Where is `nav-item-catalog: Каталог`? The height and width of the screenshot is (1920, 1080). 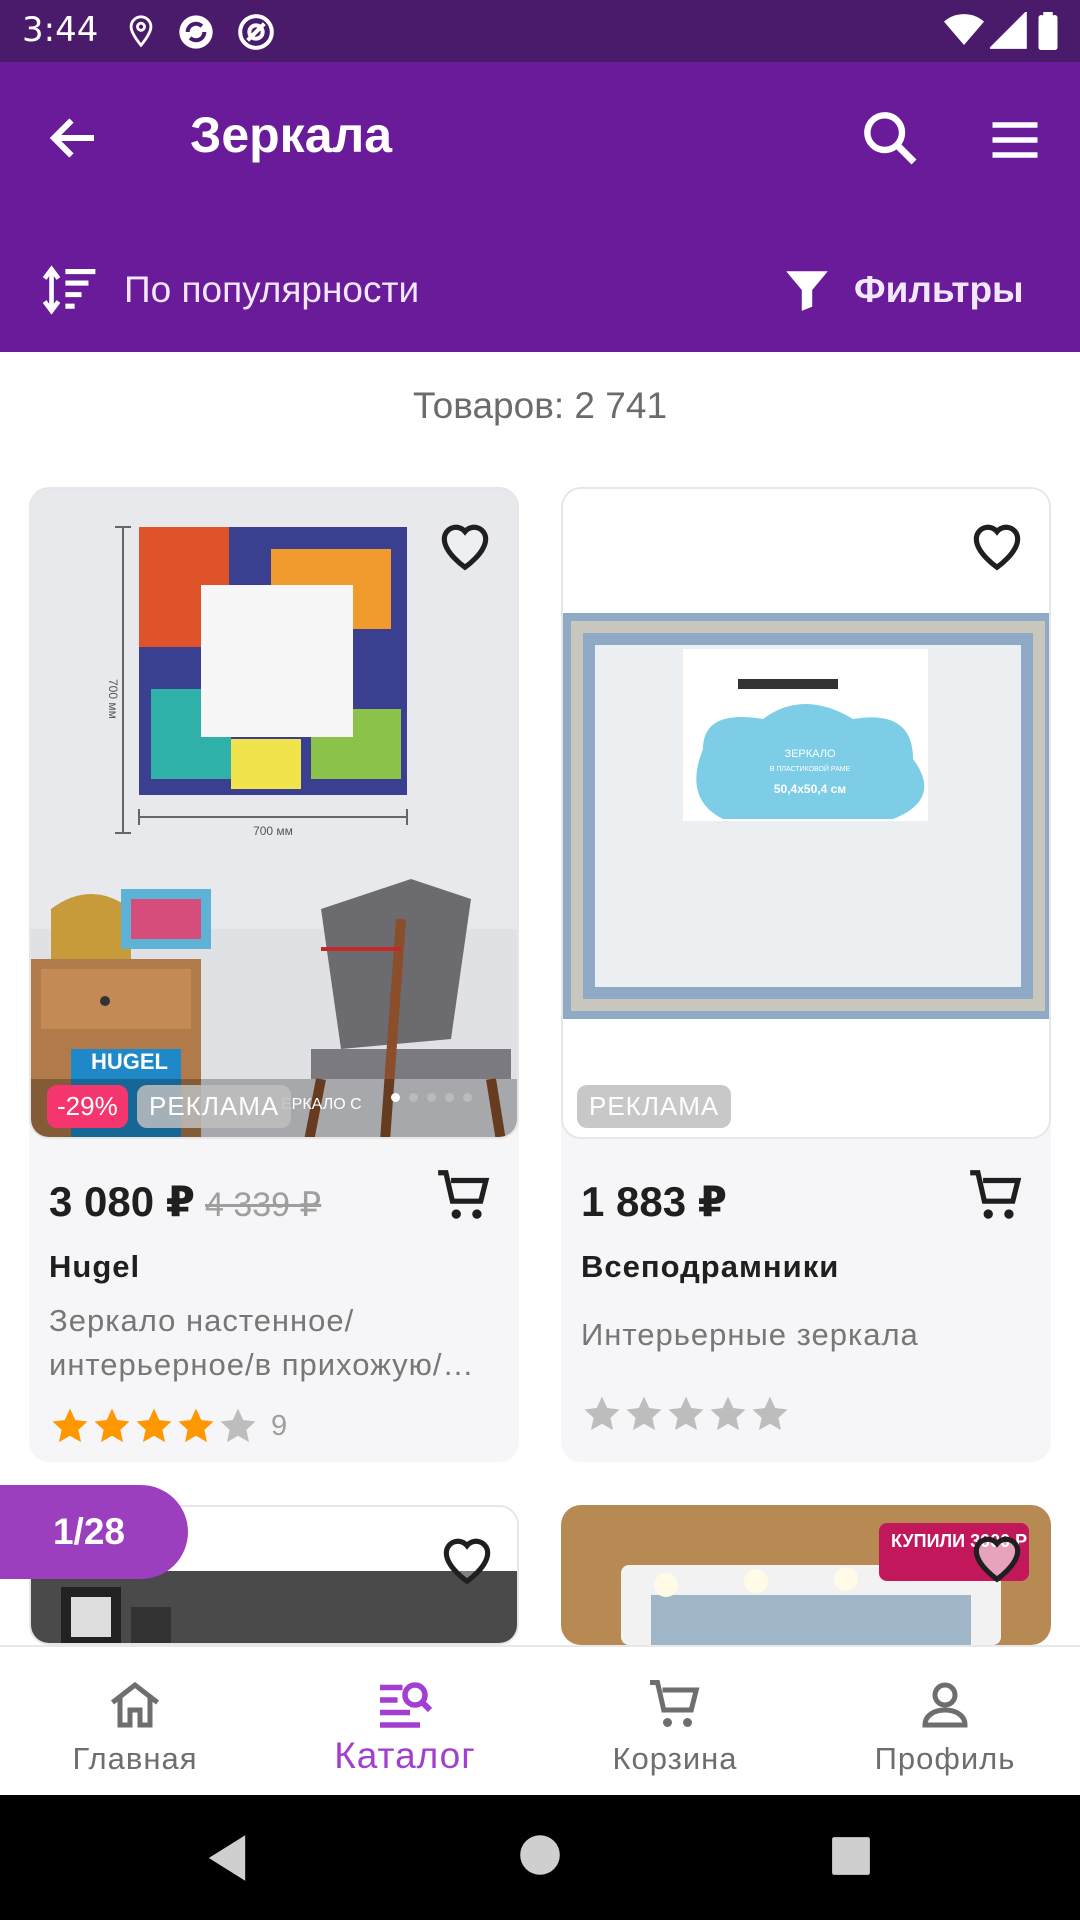 nav-item-catalog: Каталог is located at coordinates (405, 1721).